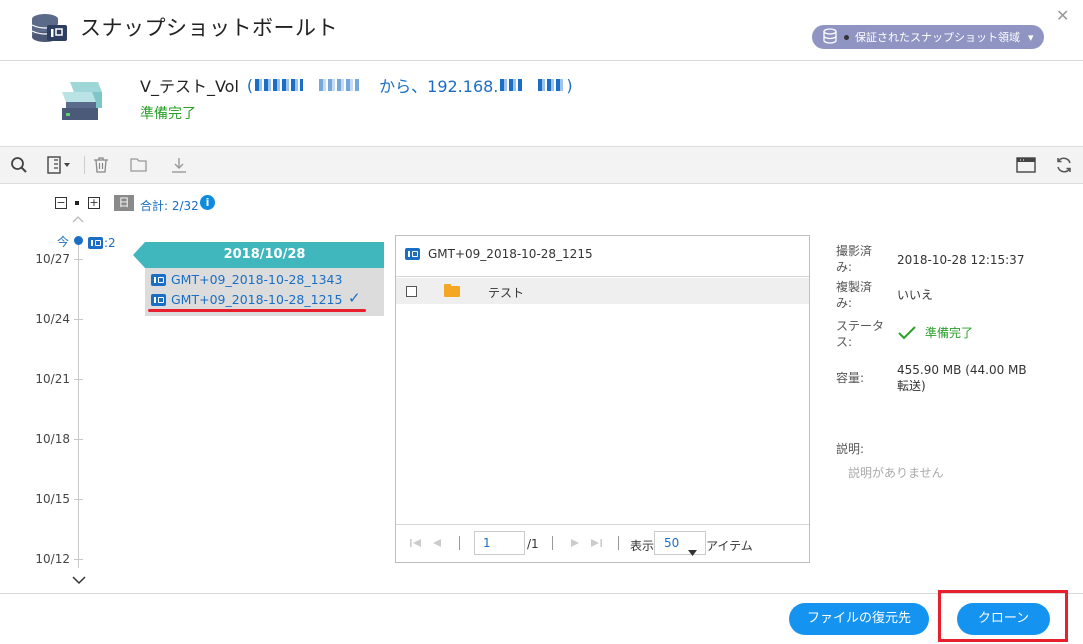  I want to click on volume-source: から、192.168., so click(439, 86).